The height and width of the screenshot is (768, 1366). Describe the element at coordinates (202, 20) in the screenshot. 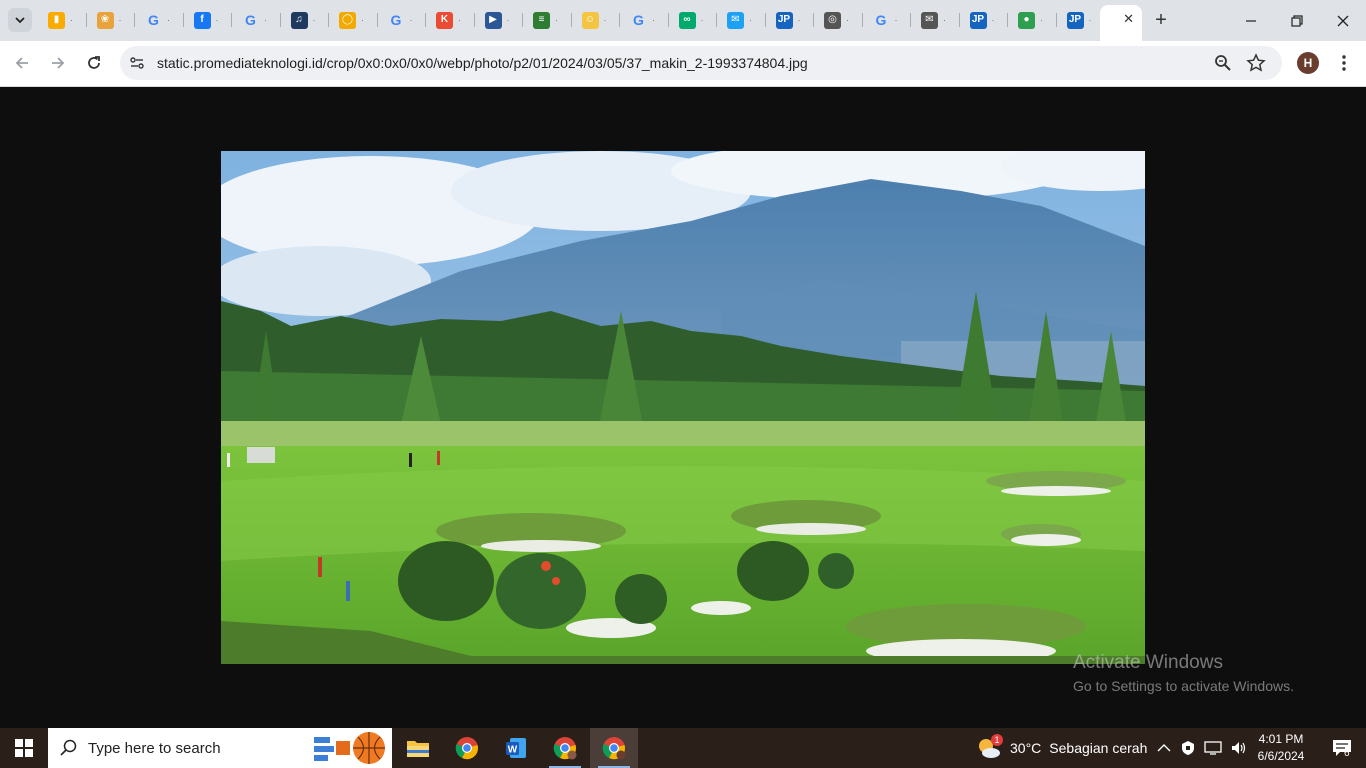

I see `facebook-icon: f` at that location.